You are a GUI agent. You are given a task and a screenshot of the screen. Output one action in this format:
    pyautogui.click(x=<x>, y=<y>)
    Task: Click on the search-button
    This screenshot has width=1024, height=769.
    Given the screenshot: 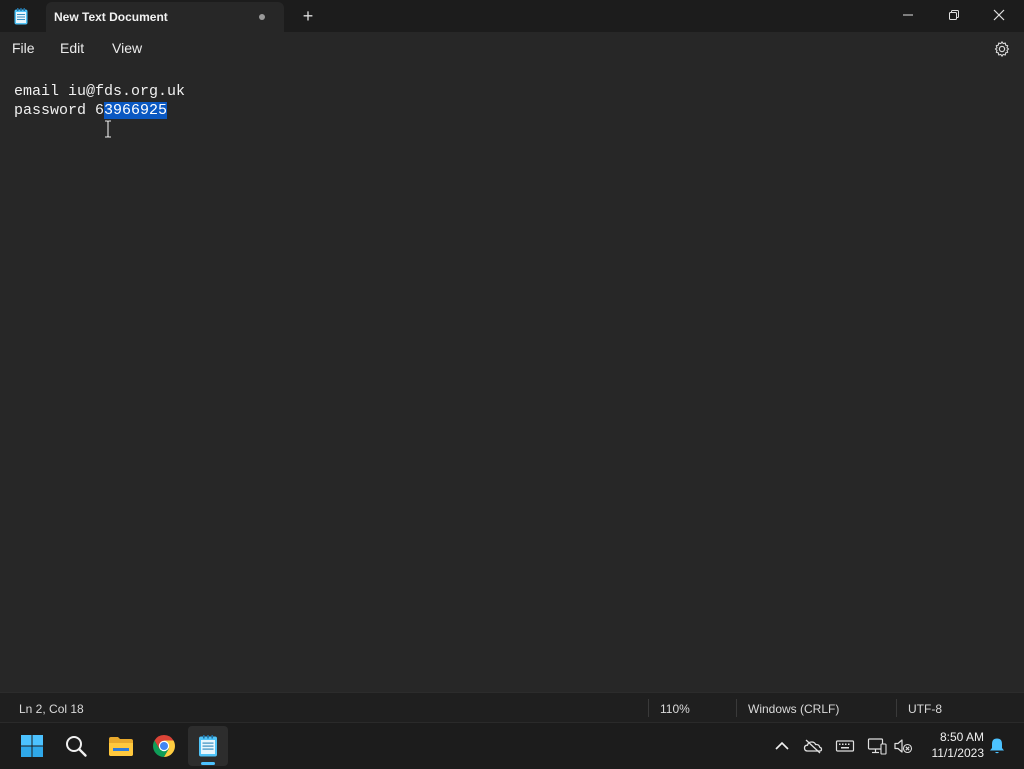 What is the action you would take?
    pyautogui.click(x=76, y=746)
    